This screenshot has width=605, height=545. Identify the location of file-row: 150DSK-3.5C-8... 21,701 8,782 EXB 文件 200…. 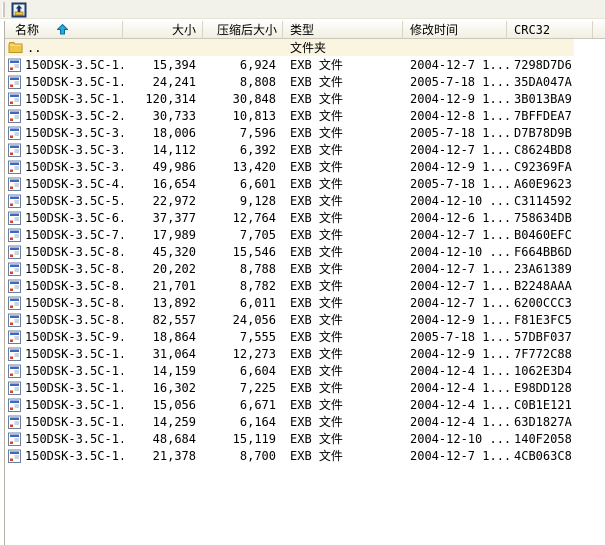
(305, 285).